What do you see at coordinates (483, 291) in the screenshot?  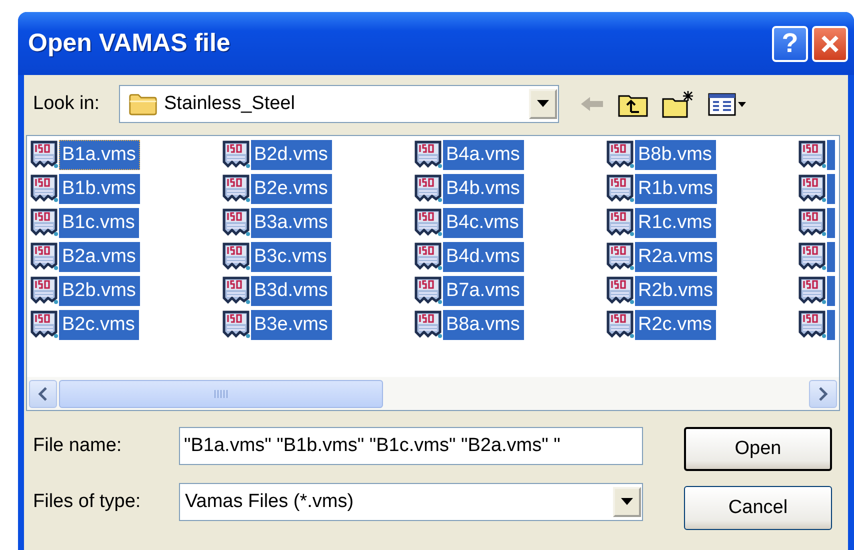 I see `file-item: B7a.vms` at bounding box center [483, 291].